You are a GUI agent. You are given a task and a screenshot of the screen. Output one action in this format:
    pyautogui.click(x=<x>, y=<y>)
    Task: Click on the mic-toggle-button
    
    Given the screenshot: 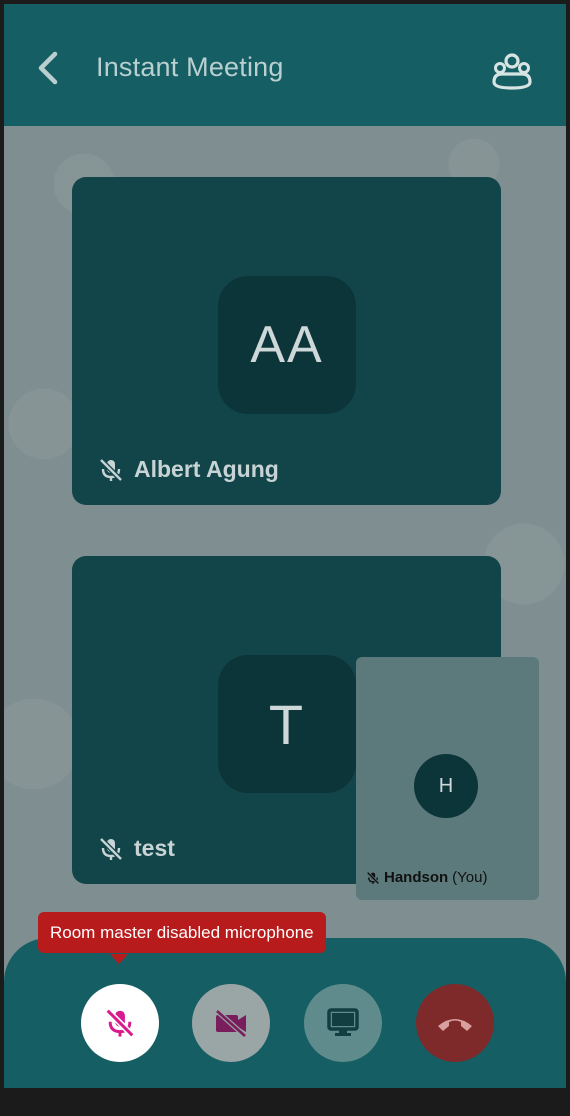 What is the action you would take?
    pyautogui.click(x=120, y=1023)
    